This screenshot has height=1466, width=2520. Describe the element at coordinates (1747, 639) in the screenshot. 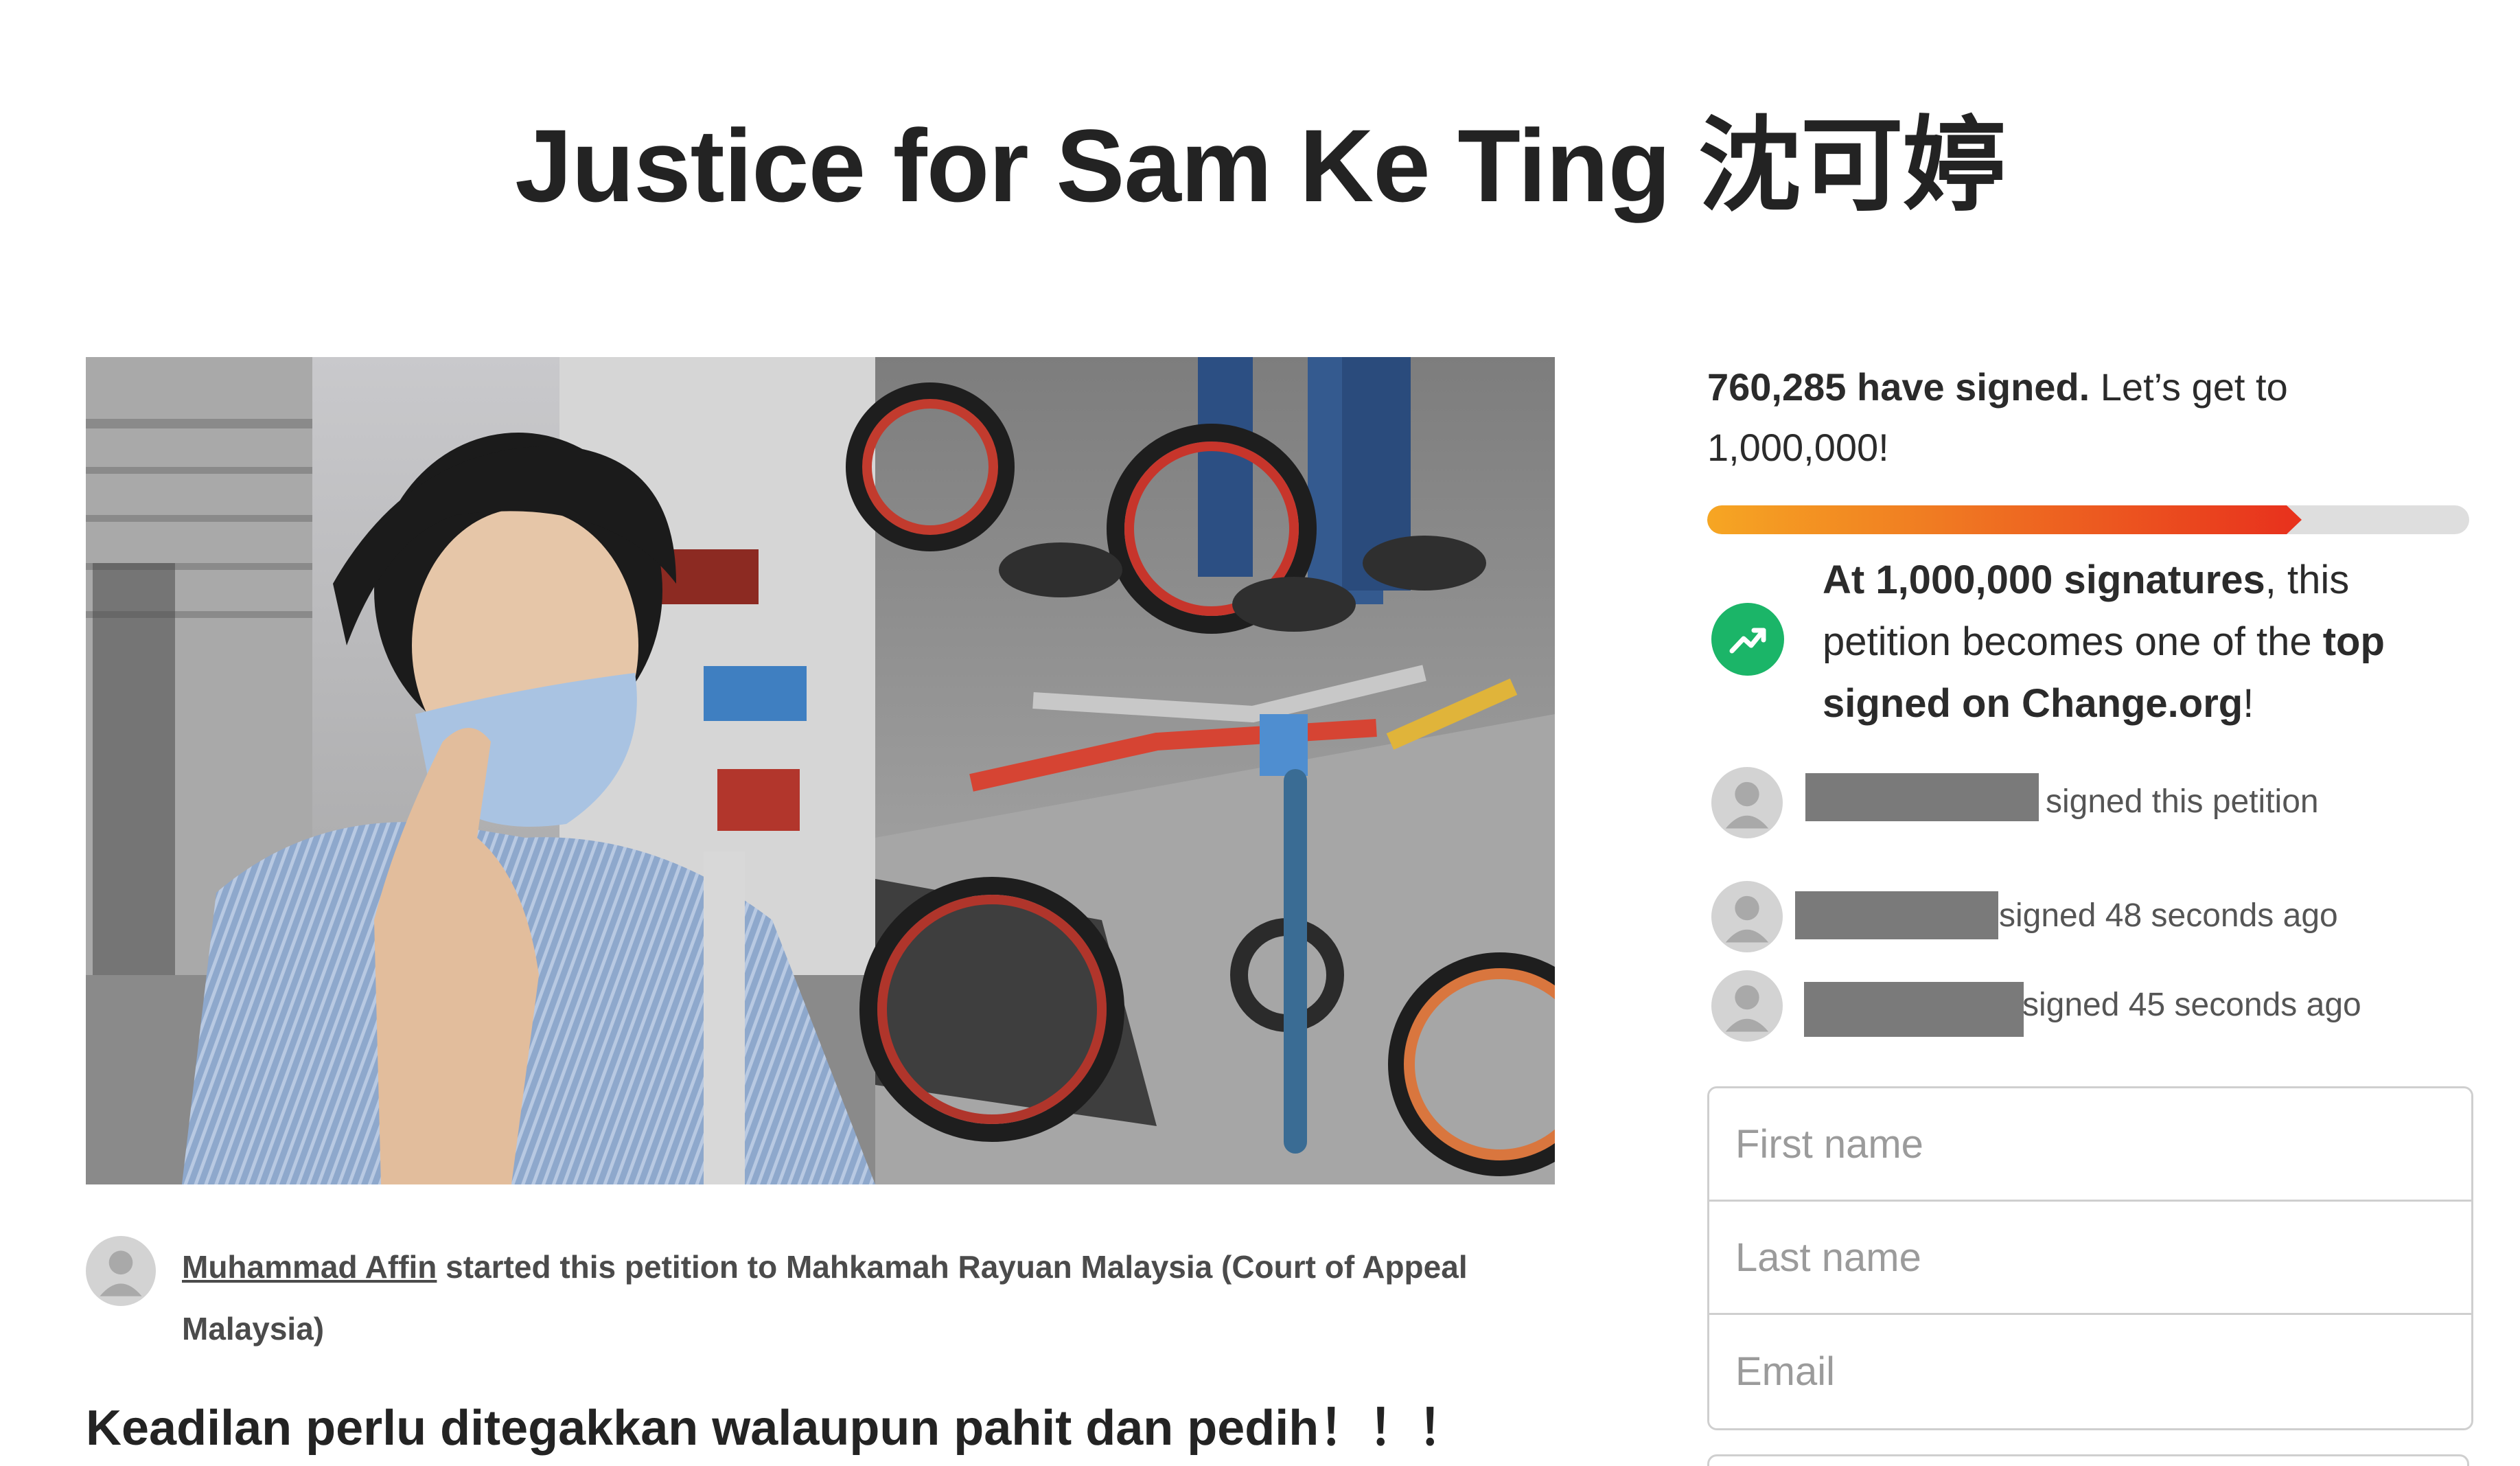

I see `trending-up-icon` at that location.